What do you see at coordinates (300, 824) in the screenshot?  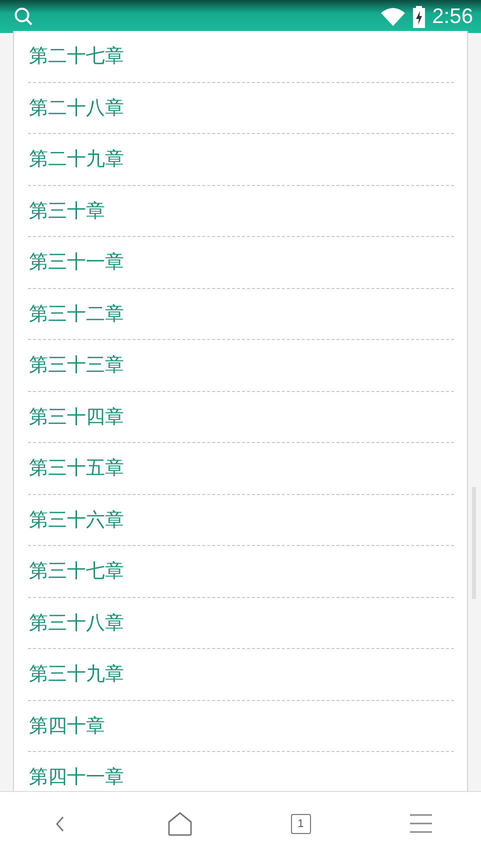 I see `tabs-button: 1` at bounding box center [300, 824].